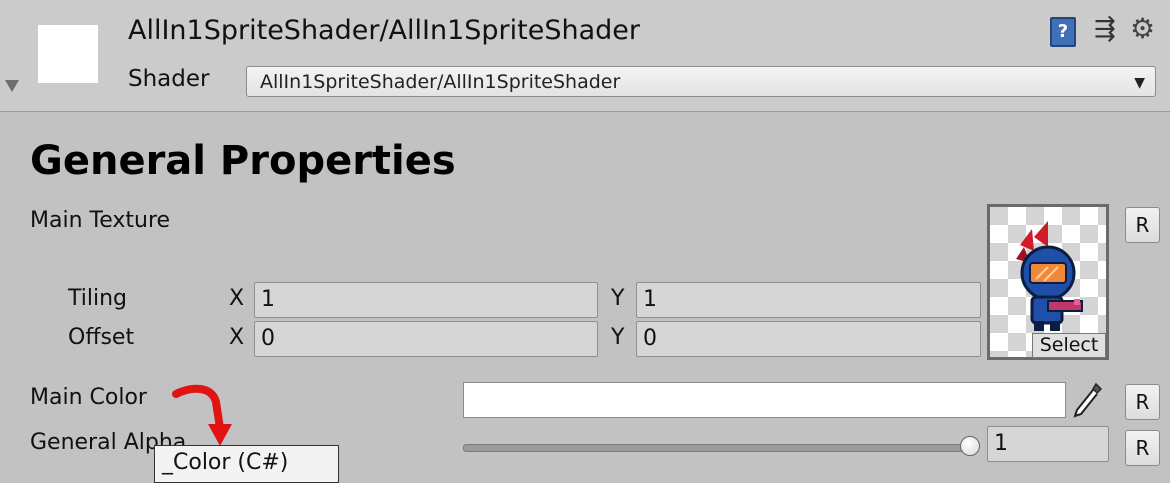  Describe the element at coordinates (98, 298) in the screenshot. I see `tiling-label: Tiling` at that location.